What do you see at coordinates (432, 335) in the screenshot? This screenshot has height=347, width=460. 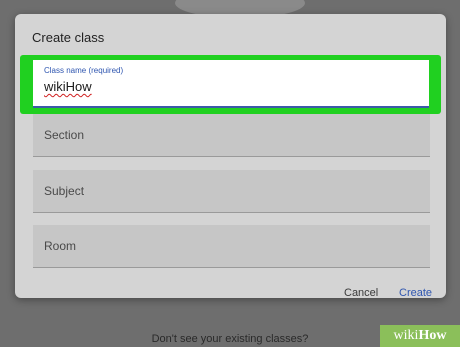 I see `watermark-how: How` at bounding box center [432, 335].